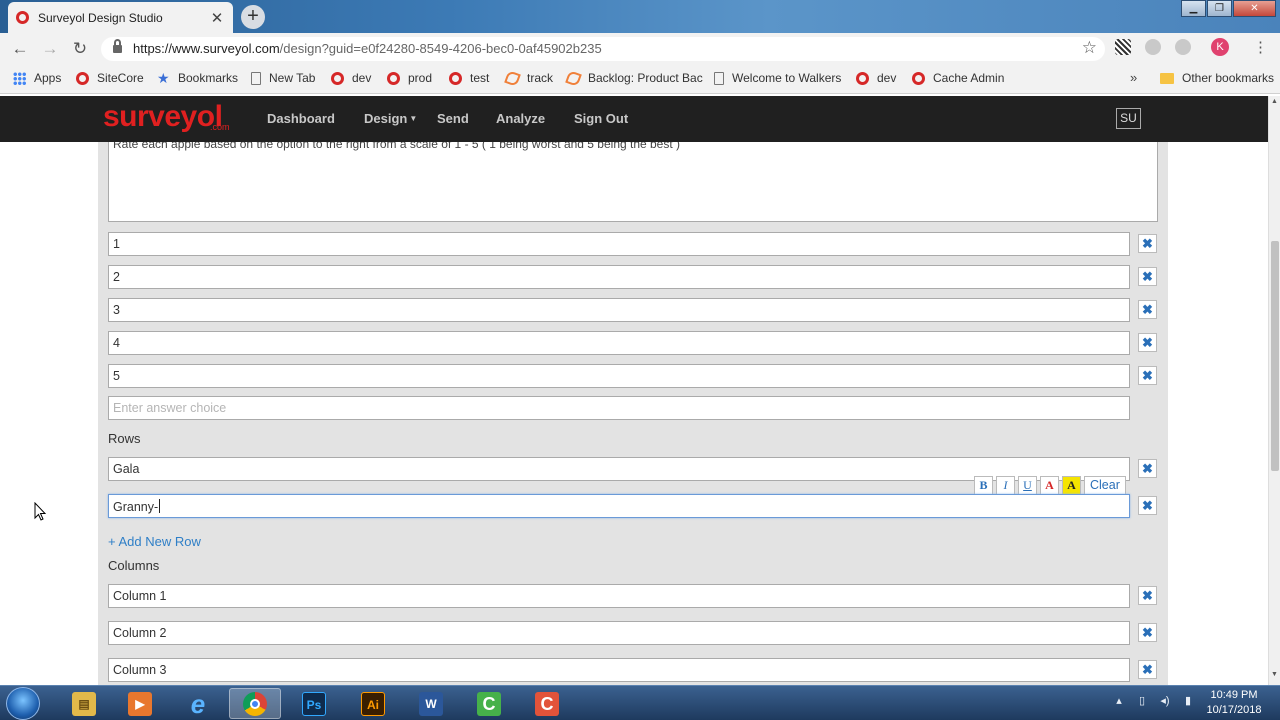 The height and width of the screenshot is (720, 1280). I want to click on tray-expand-icon: ▴, so click(1119, 701).